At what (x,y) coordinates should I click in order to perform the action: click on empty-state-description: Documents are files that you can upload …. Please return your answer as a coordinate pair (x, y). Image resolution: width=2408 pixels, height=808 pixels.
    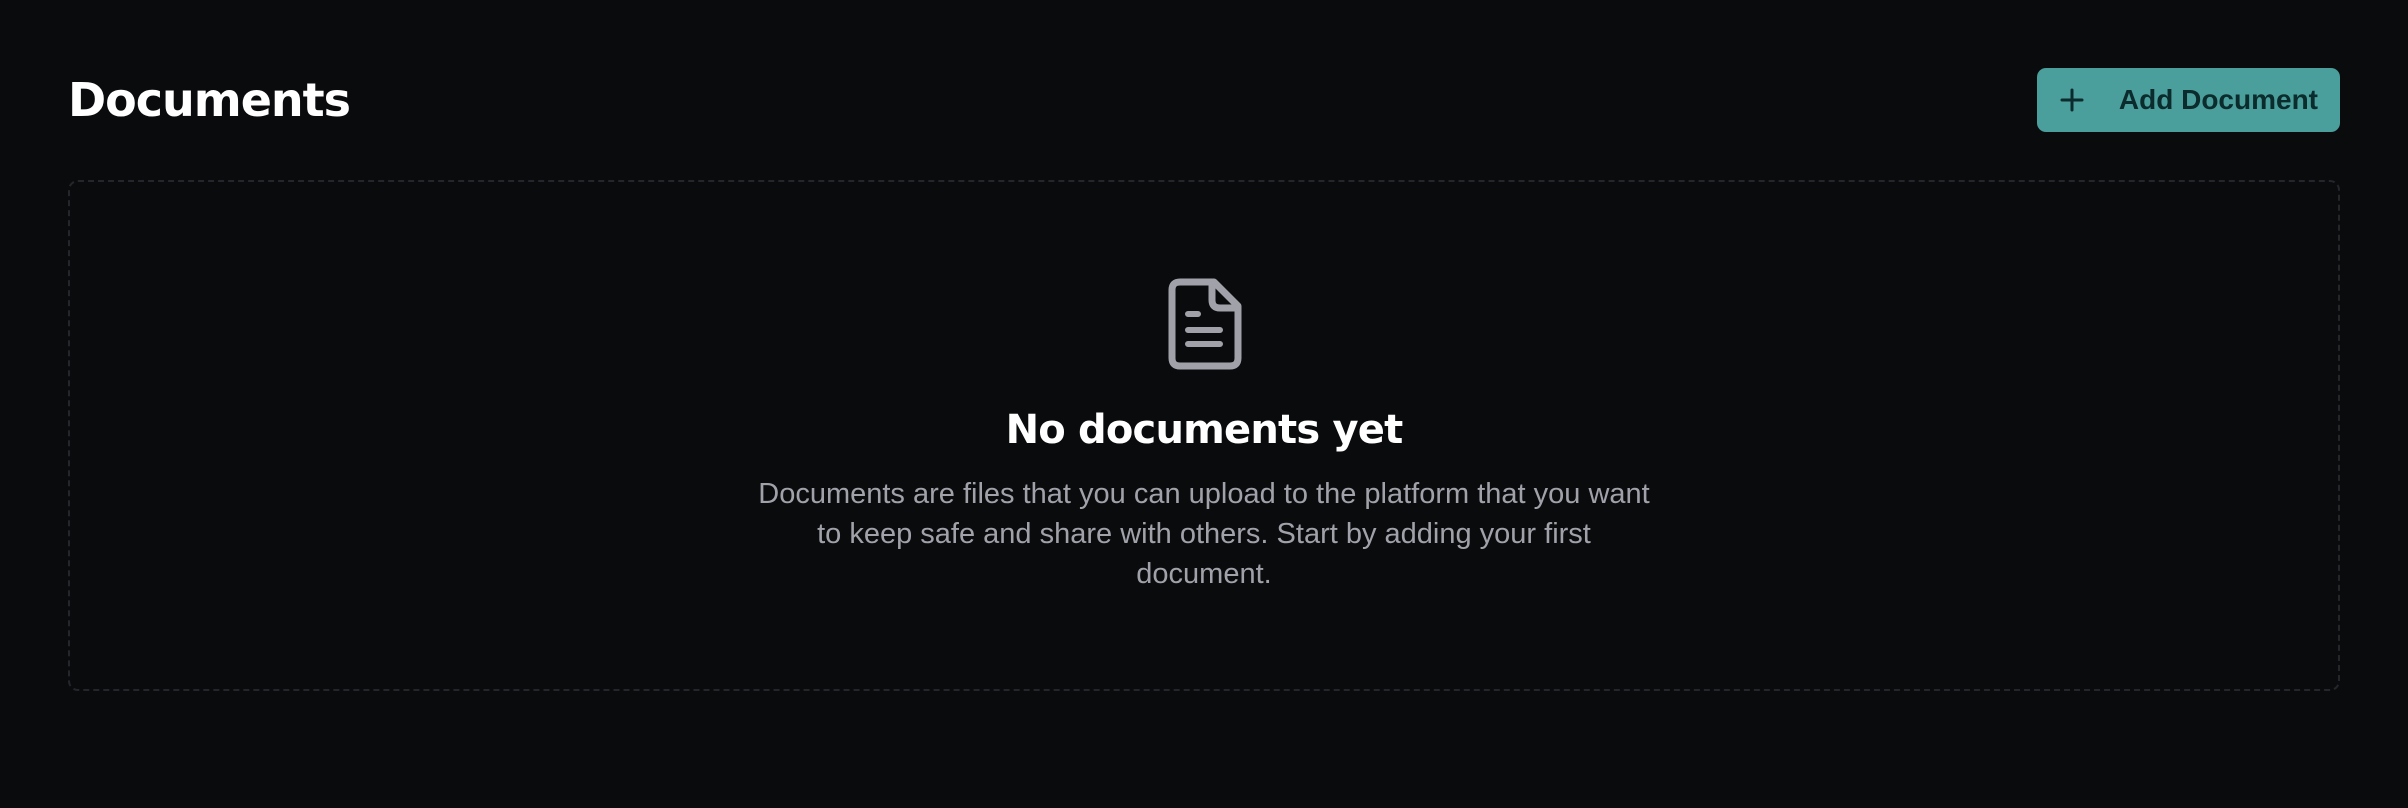
    Looking at the image, I should click on (1204, 534).